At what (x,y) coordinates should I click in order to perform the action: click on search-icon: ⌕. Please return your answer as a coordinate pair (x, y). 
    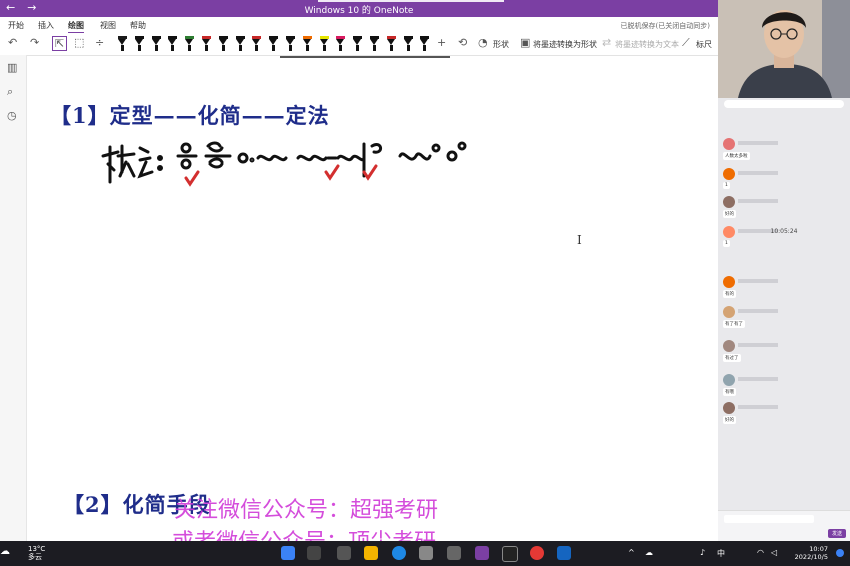
    Looking at the image, I should click on (10, 92).